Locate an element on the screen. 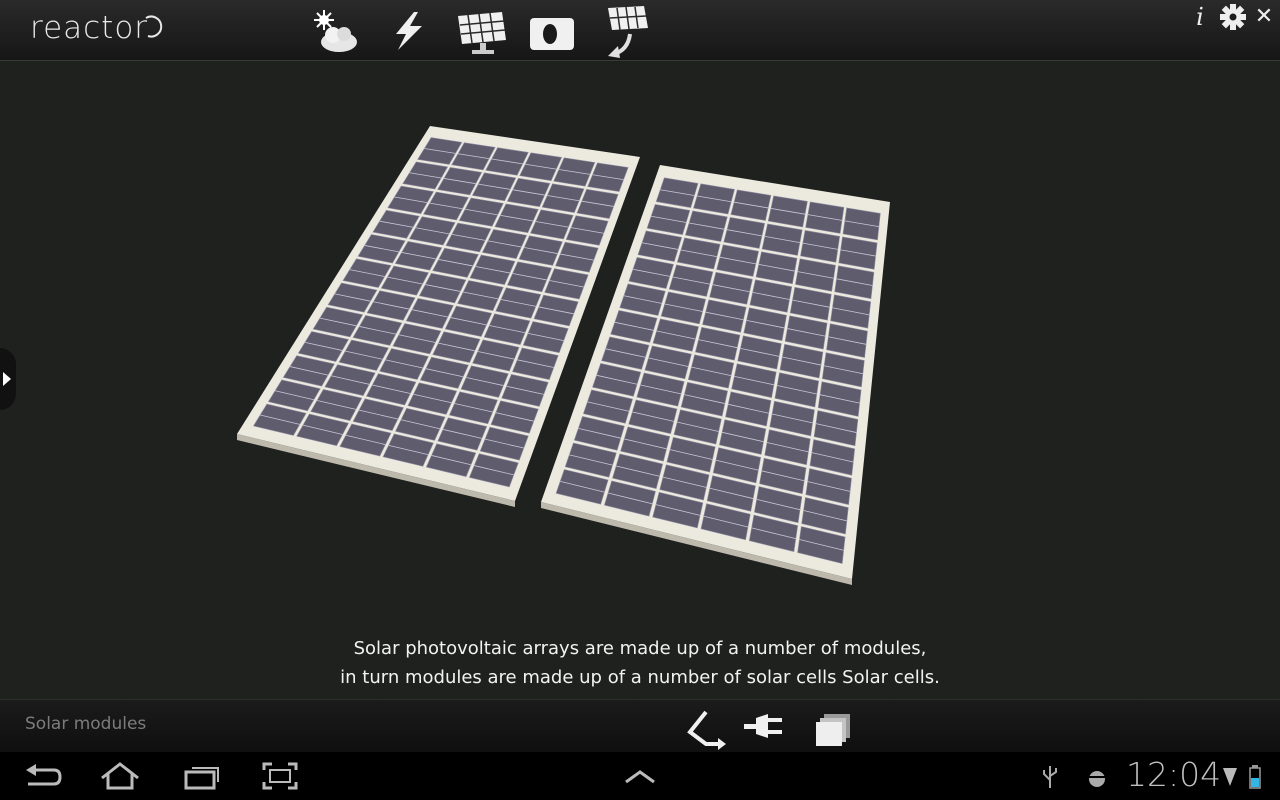  sun-cloud-icon is located at coordinates (335, 31).